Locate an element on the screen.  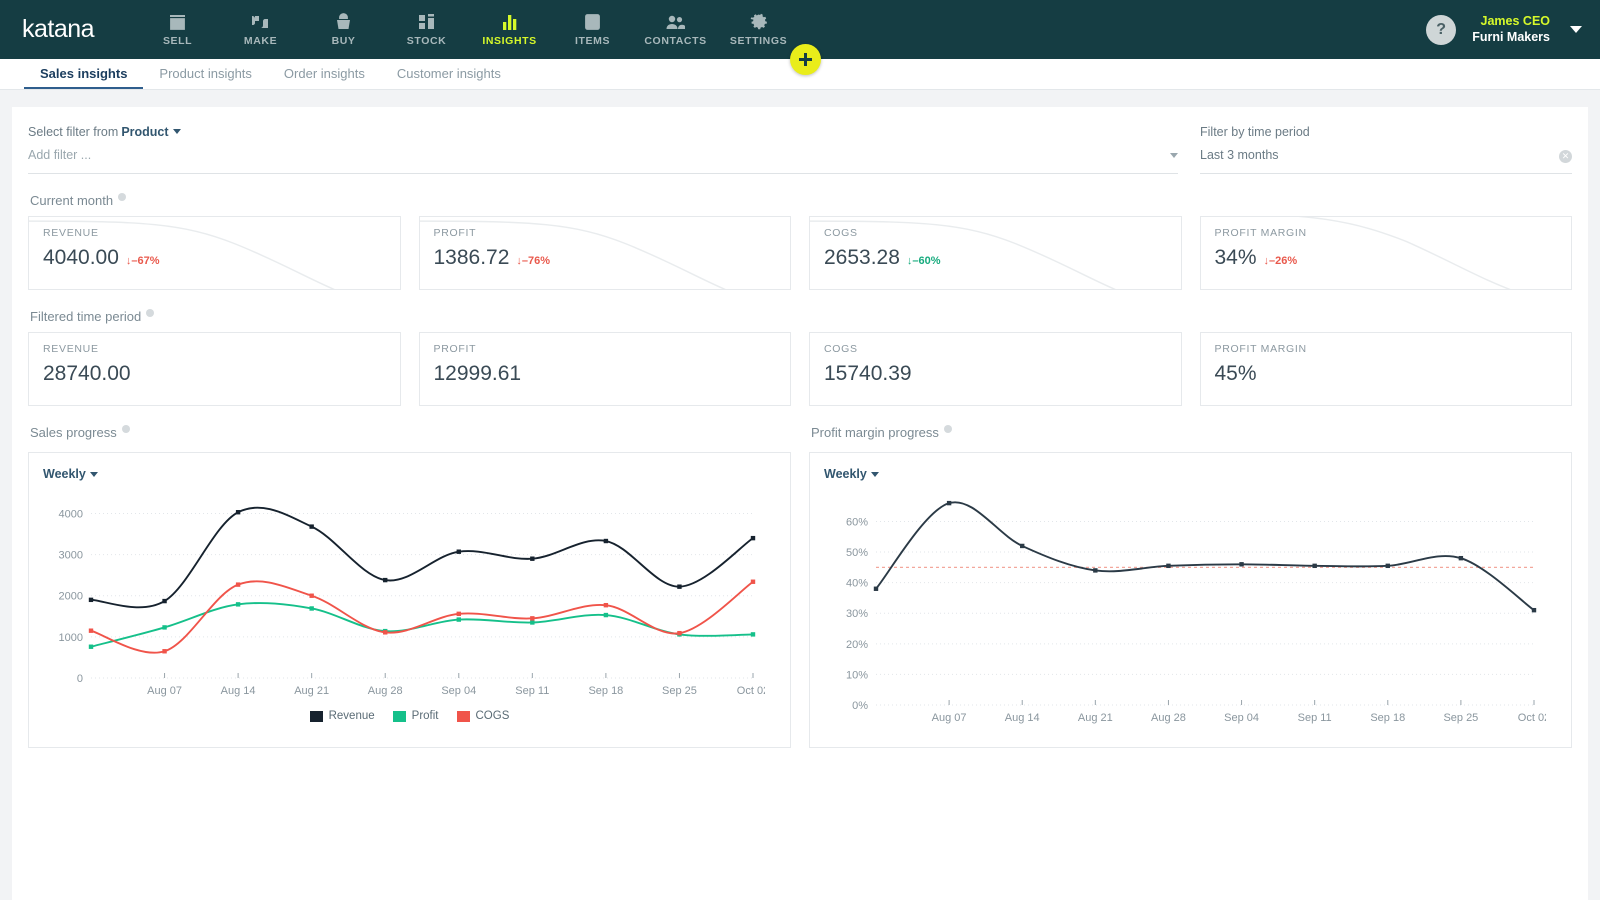
legend-swatch-revenue is located at coordinates (316, 716).